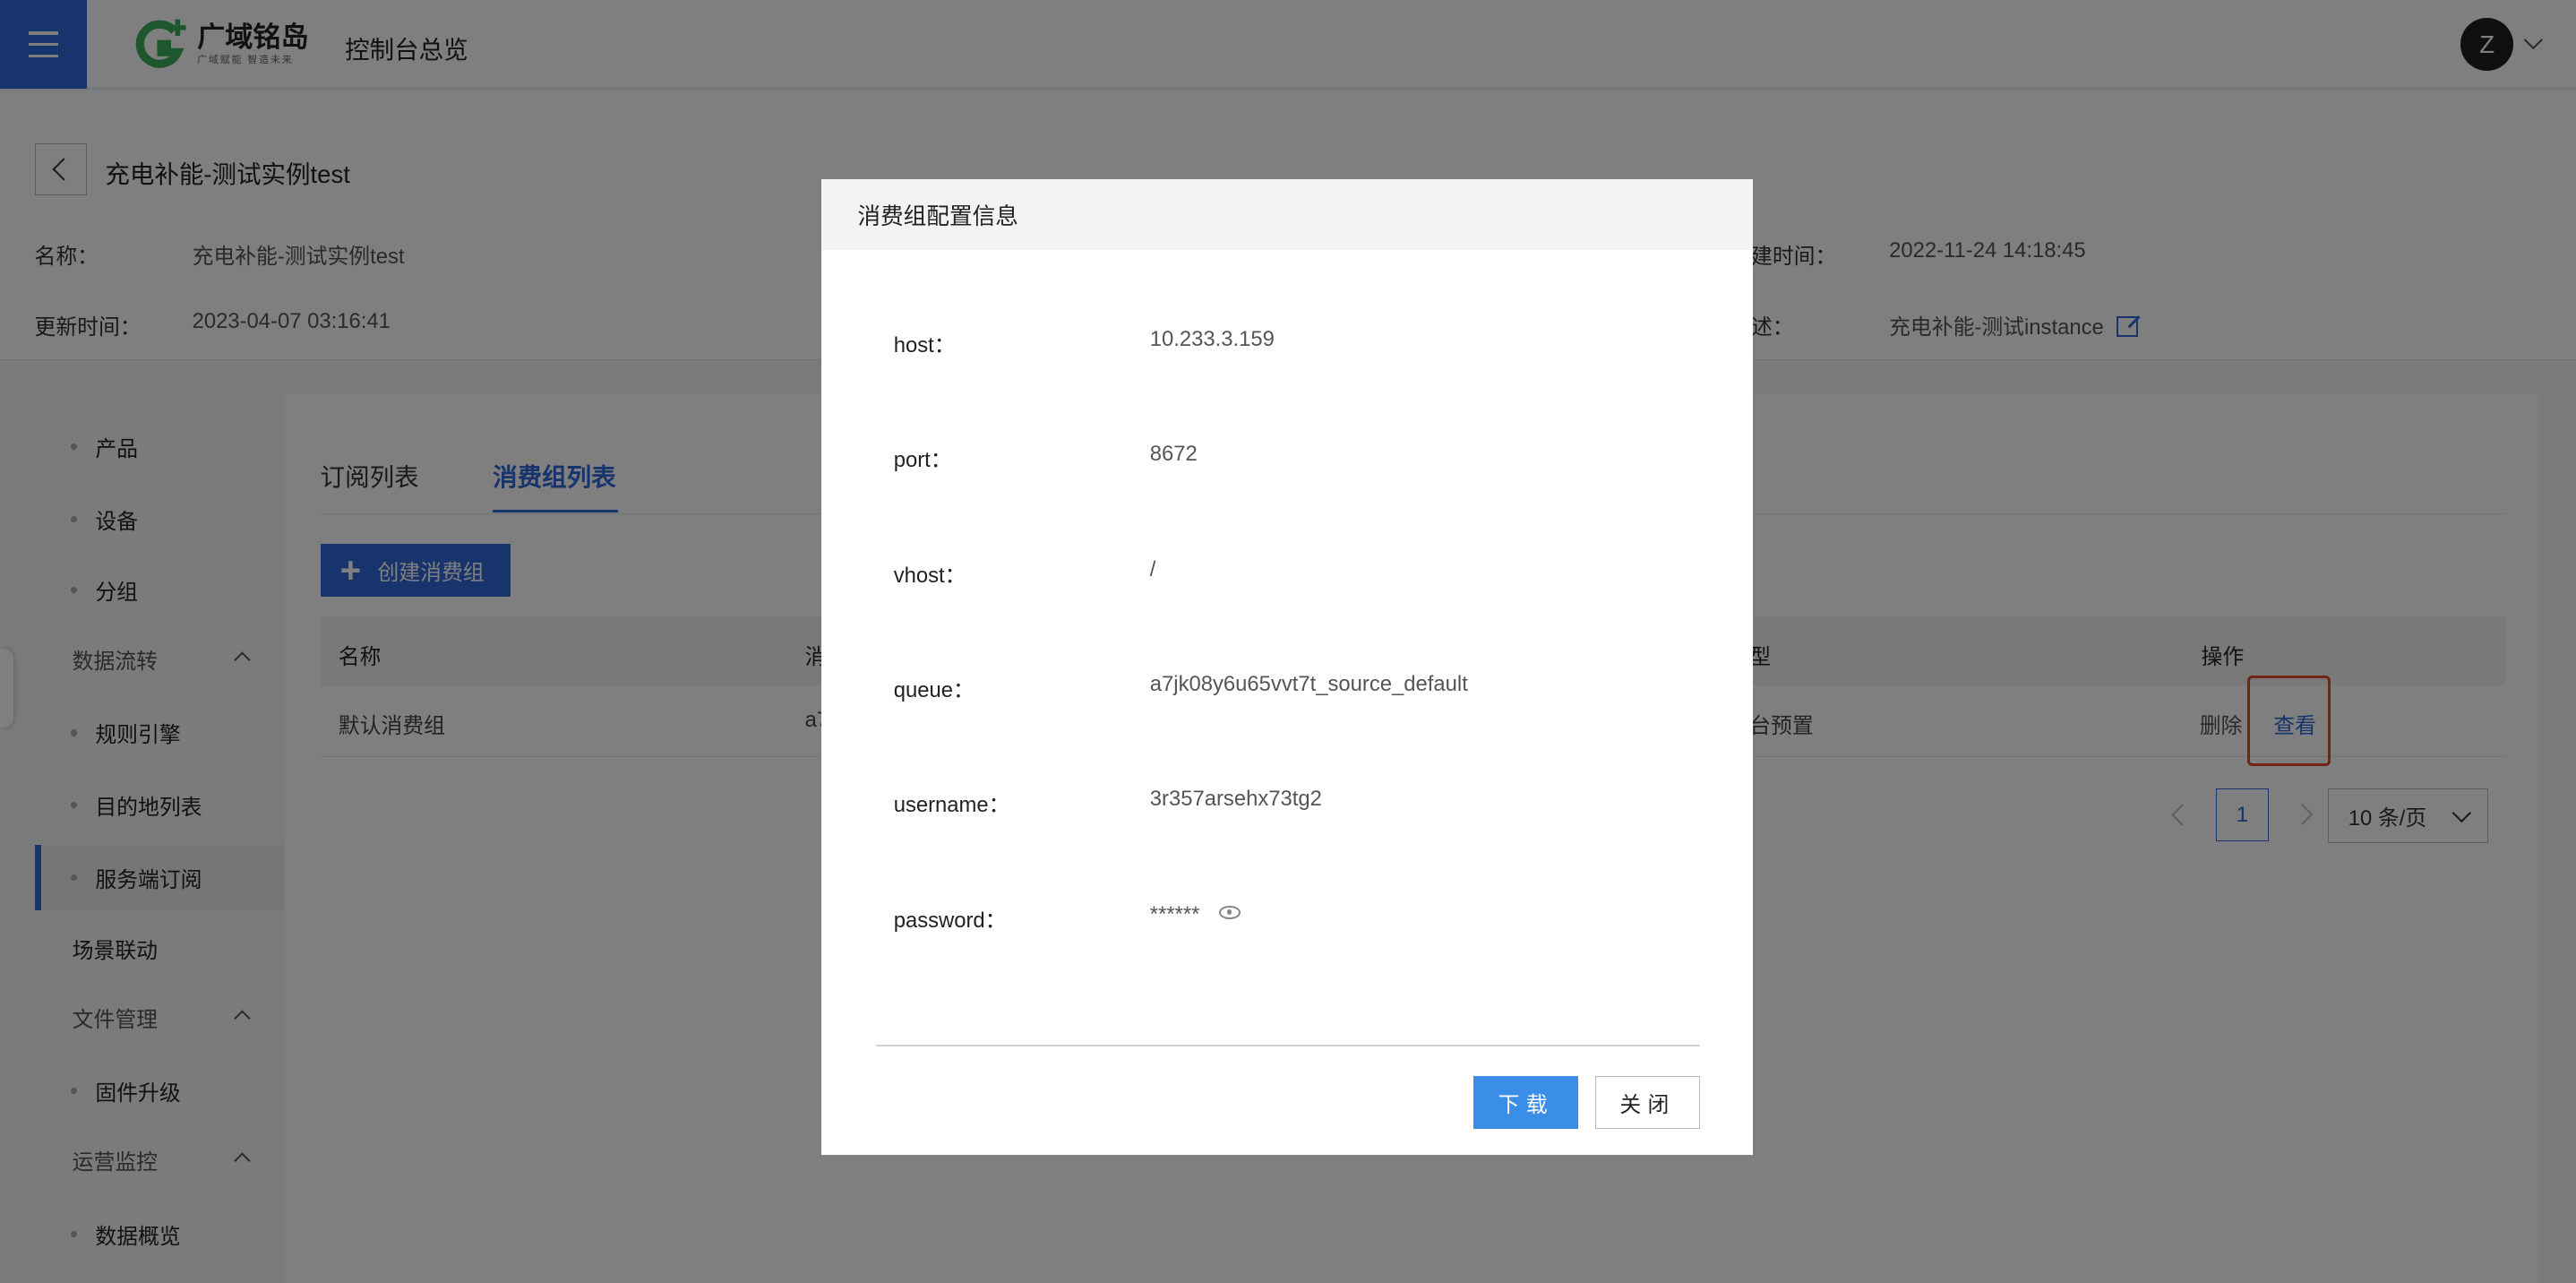 The height and width of the screenshot is (1283, 2576). What do you see at coordinates (1212, 338) in the screenshot?
I see `host-value: 10.233.3.159` at bounding box center [1212, 338].